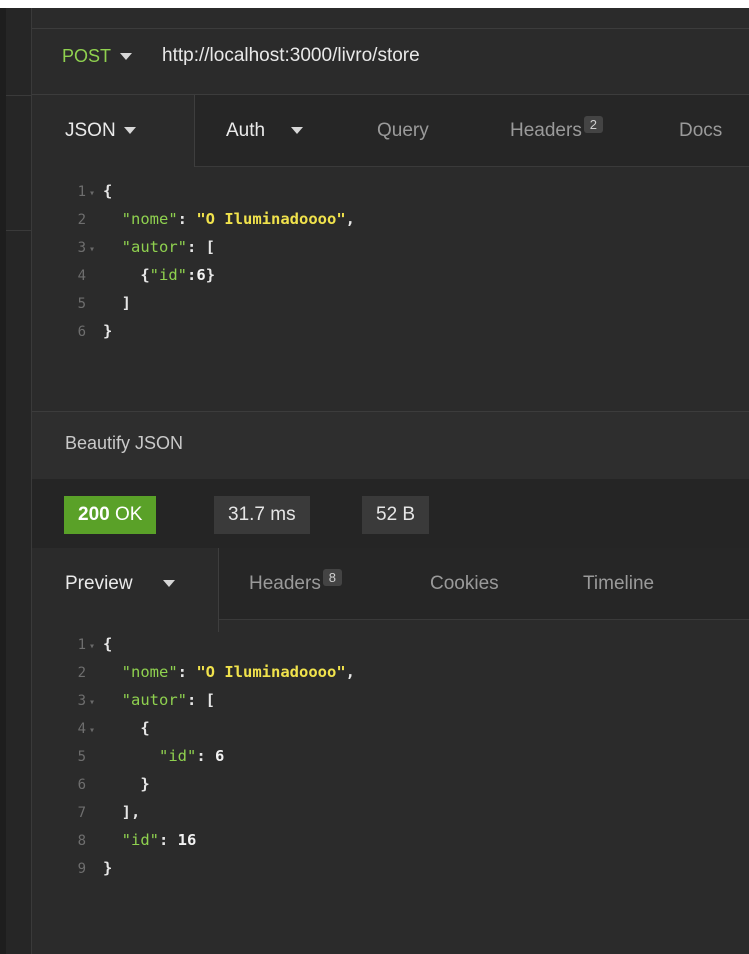 This screenshot has height=954, width=749. Describe the element at coordinates (99, 583) in the screenshot. I see `tab-label: Preview` at that location.